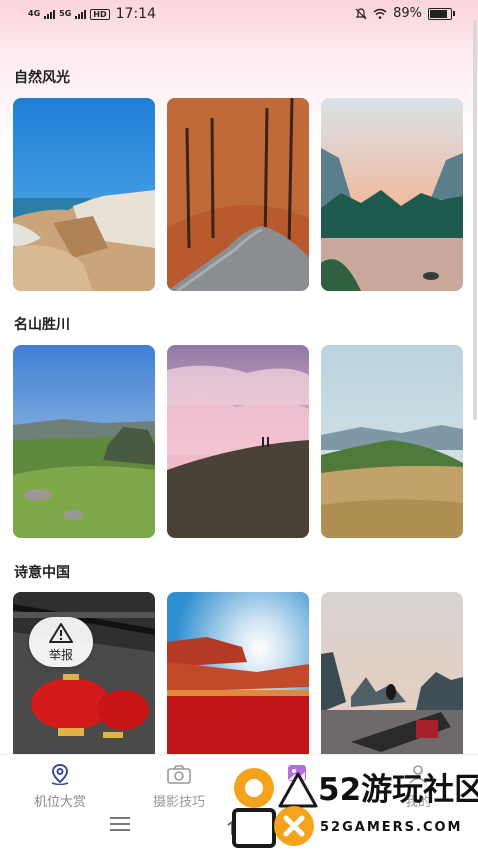  Describe the element at coordinates (120, 824) in the screenshot. I see `menu-icon` at that location.